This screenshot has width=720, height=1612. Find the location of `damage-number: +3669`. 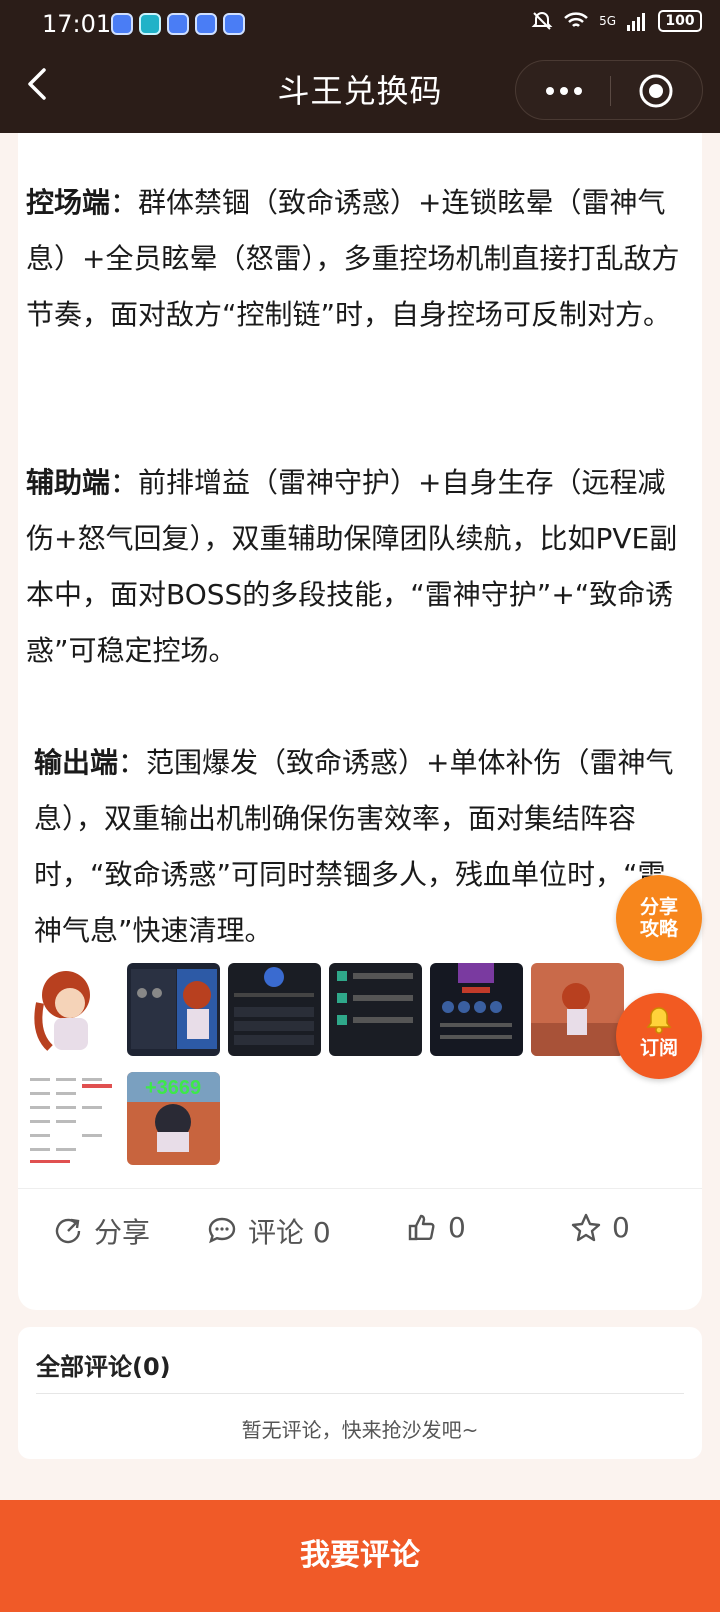

damage-number: +3669 is located at coordinates (173, 1088).